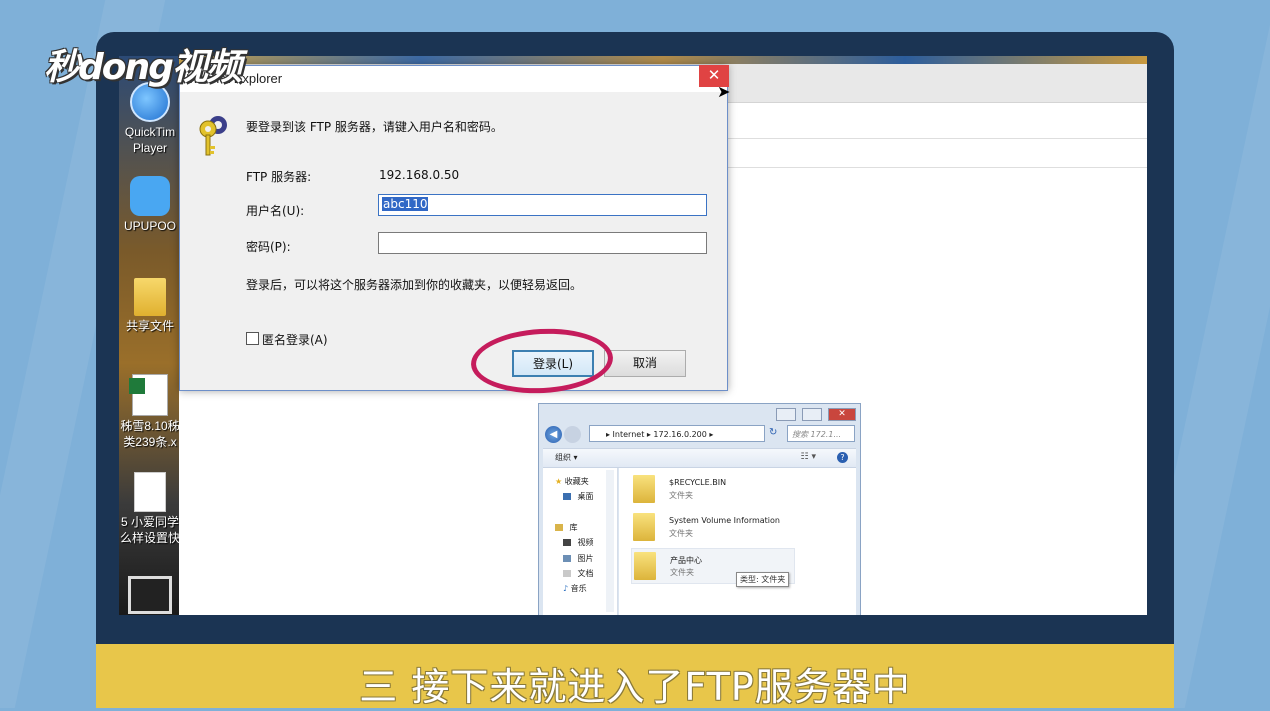 The image size is (1270, 711). What do you see at coordinates (742, 527) in the screenshot?
I see `file-item: System Volume Information 文件夹` at bounding box center [742, 527].